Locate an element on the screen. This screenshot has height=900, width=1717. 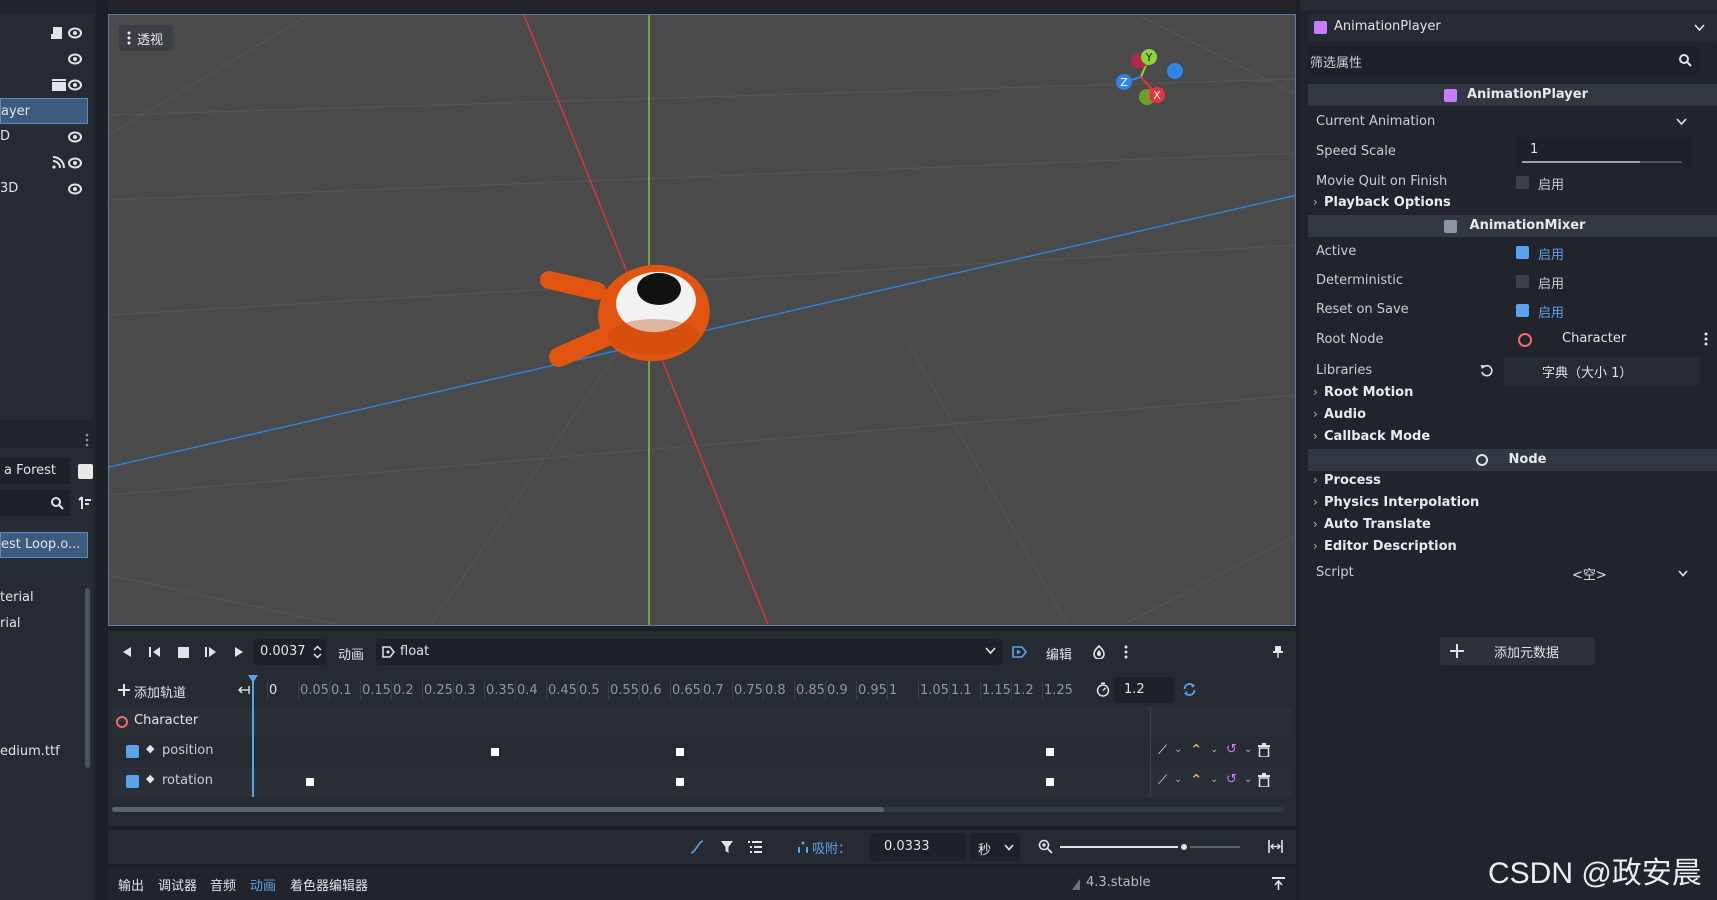
animation-selector: float is located at coordinates (689, 652).